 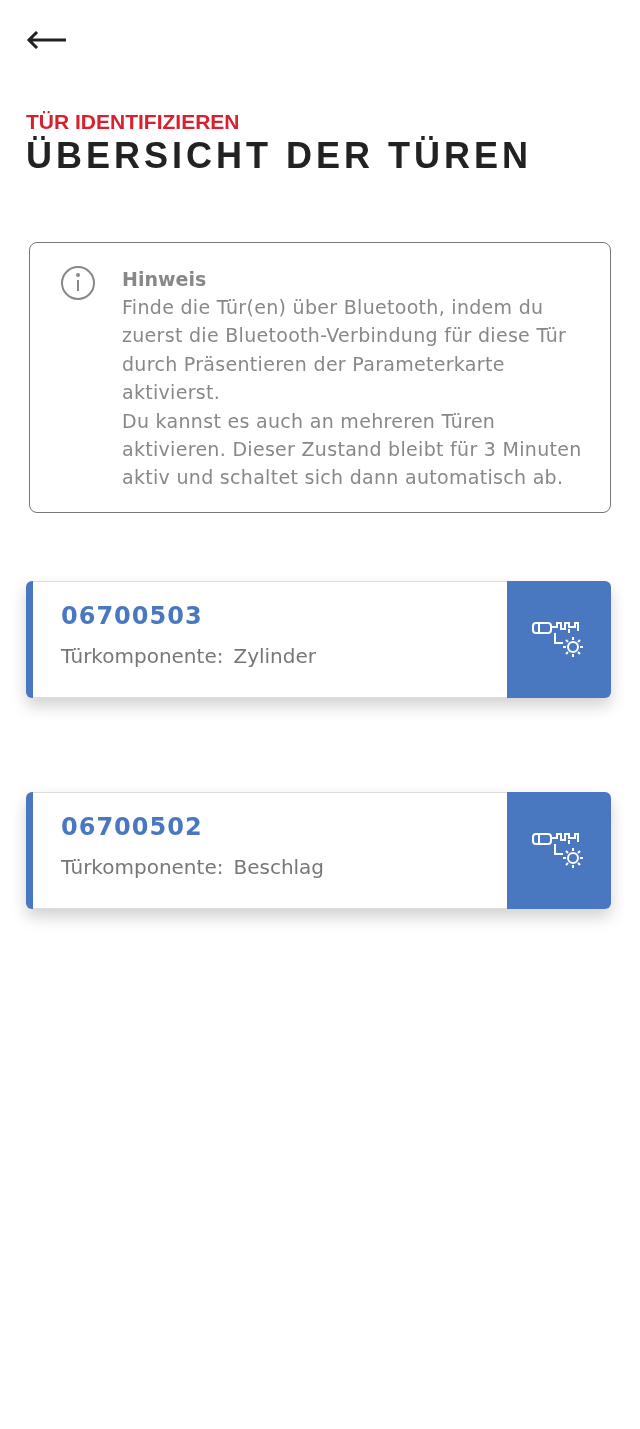 What do you see at coordinates (165, 279) in the screenshot?
I see `notice-title: Hinweis` at bounding box center [165, 279].